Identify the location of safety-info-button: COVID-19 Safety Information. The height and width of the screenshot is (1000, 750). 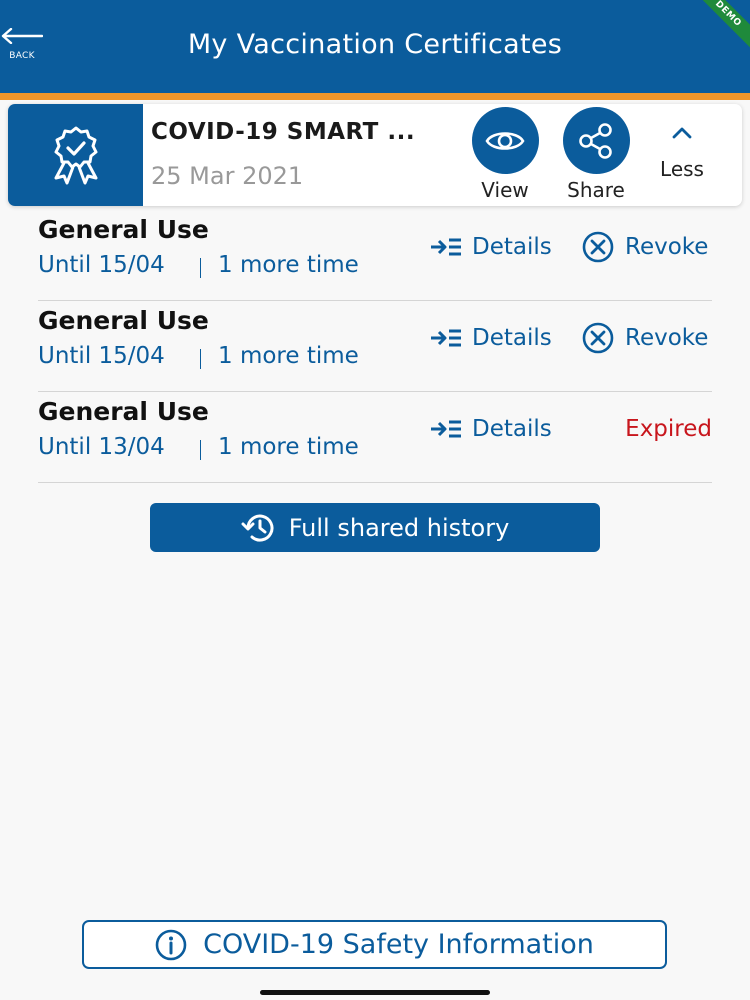
(374, 944).